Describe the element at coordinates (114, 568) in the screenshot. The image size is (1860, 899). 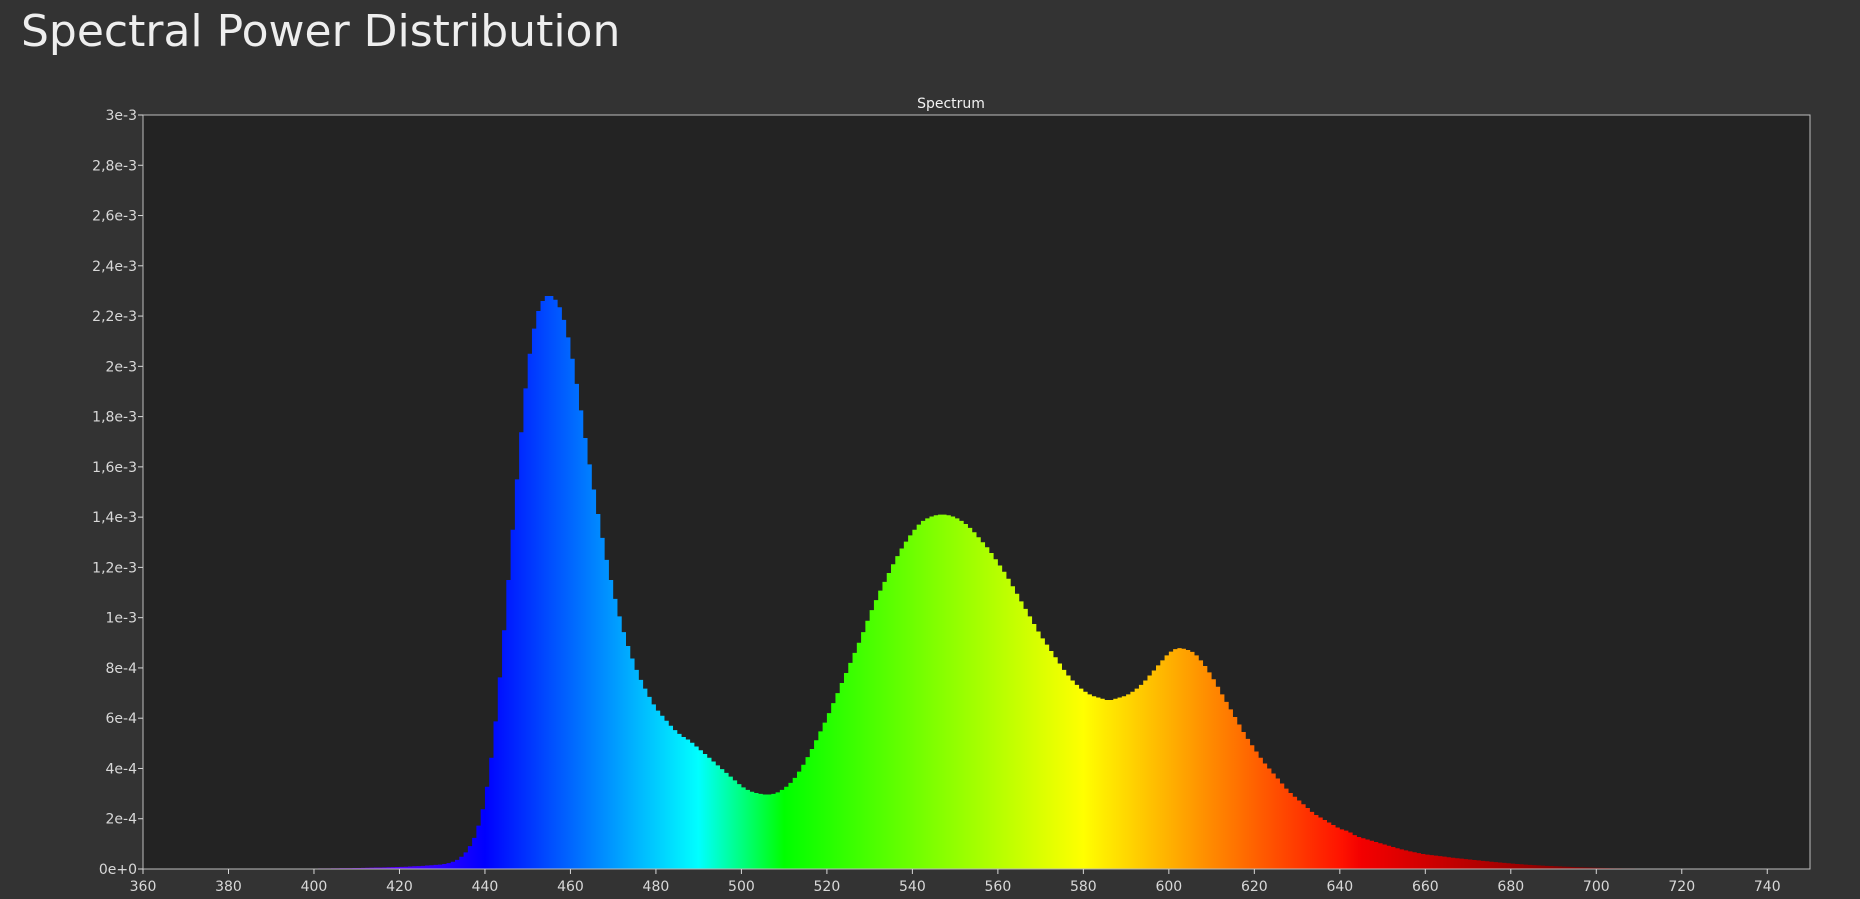
I see `y-tick-label: 1,2e-3` at that location.